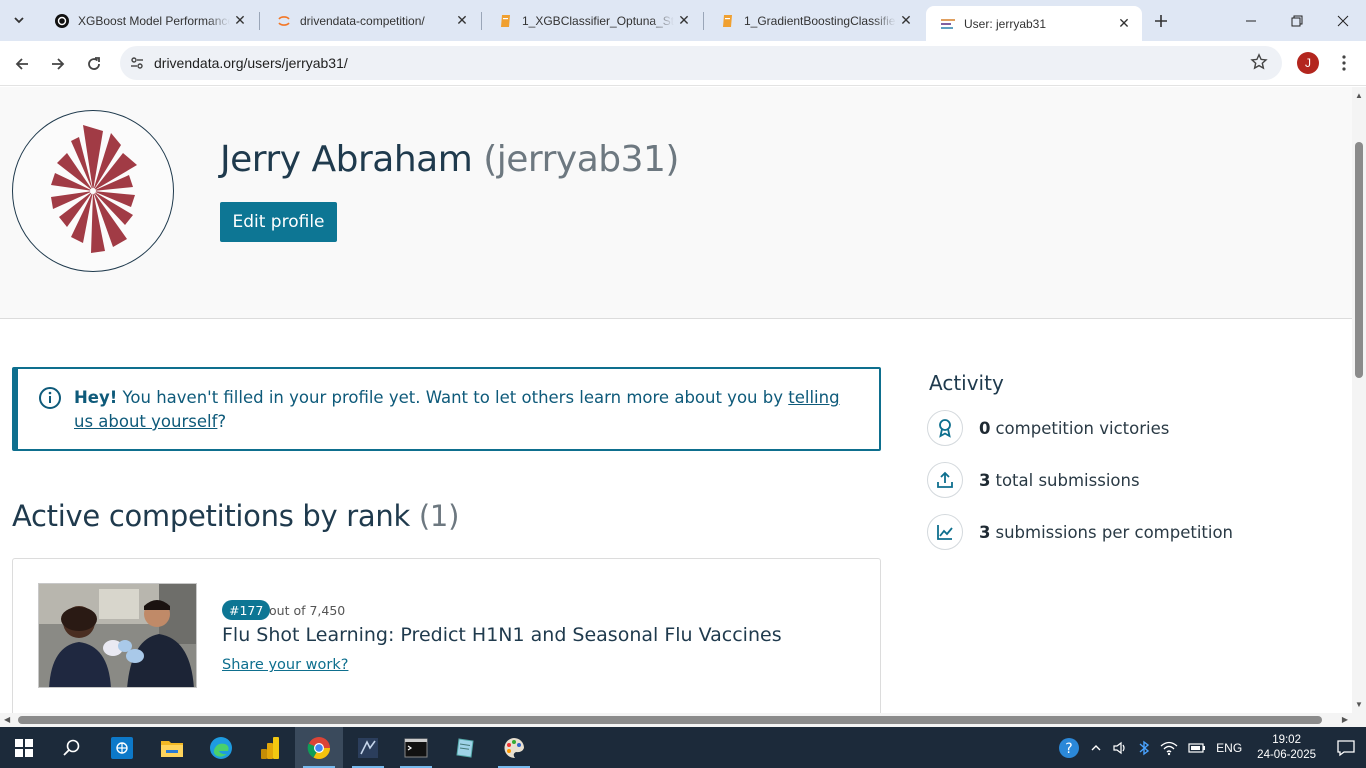  I want to click on browser-toolbar: drivendata.org/users/jerryab31/ J, so click(683, 63).